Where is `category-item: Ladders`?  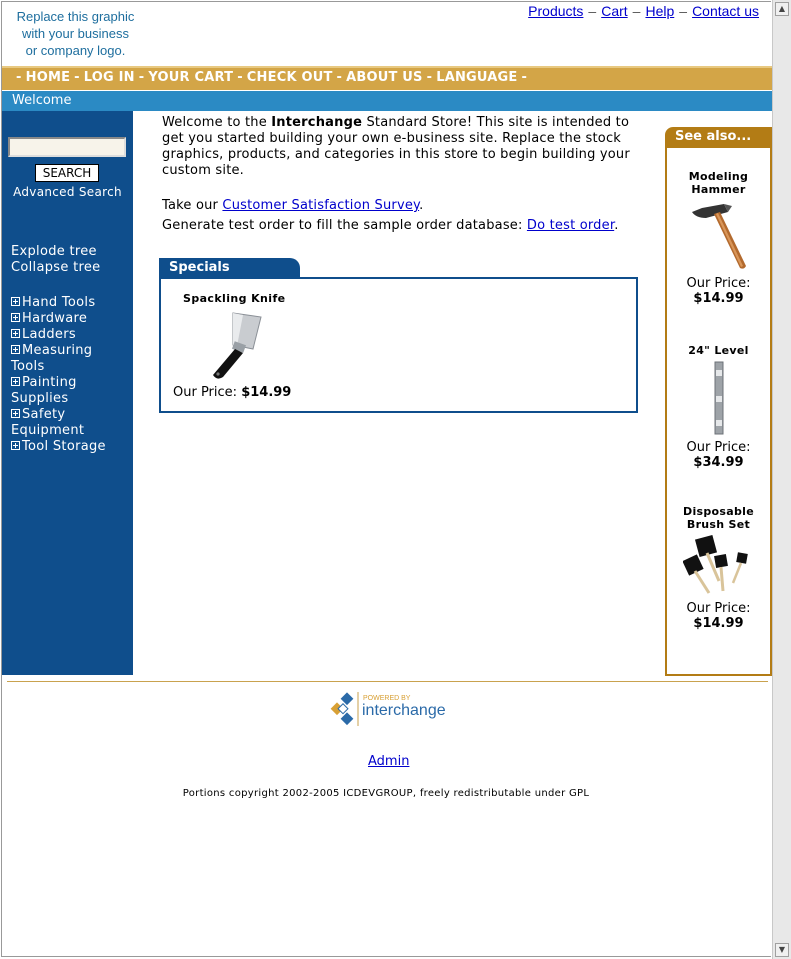 category-item: Ladders is located at coordinates (70, 335).